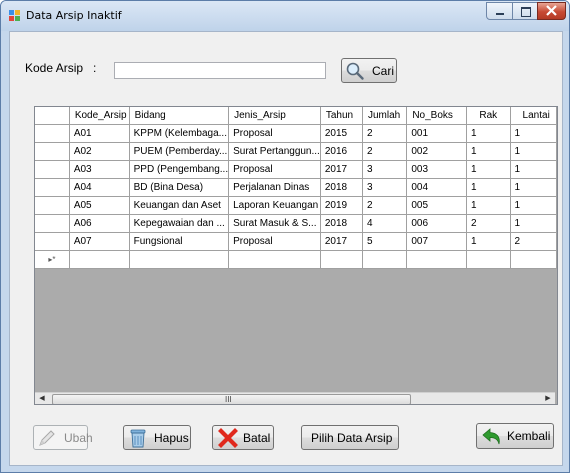 Image resolution: width=570 pixels, height=473 pixels. What do you see at coordinates (52, 116) in the screenshot?
I see `row-header-corner` at bounding box center [52, 116].